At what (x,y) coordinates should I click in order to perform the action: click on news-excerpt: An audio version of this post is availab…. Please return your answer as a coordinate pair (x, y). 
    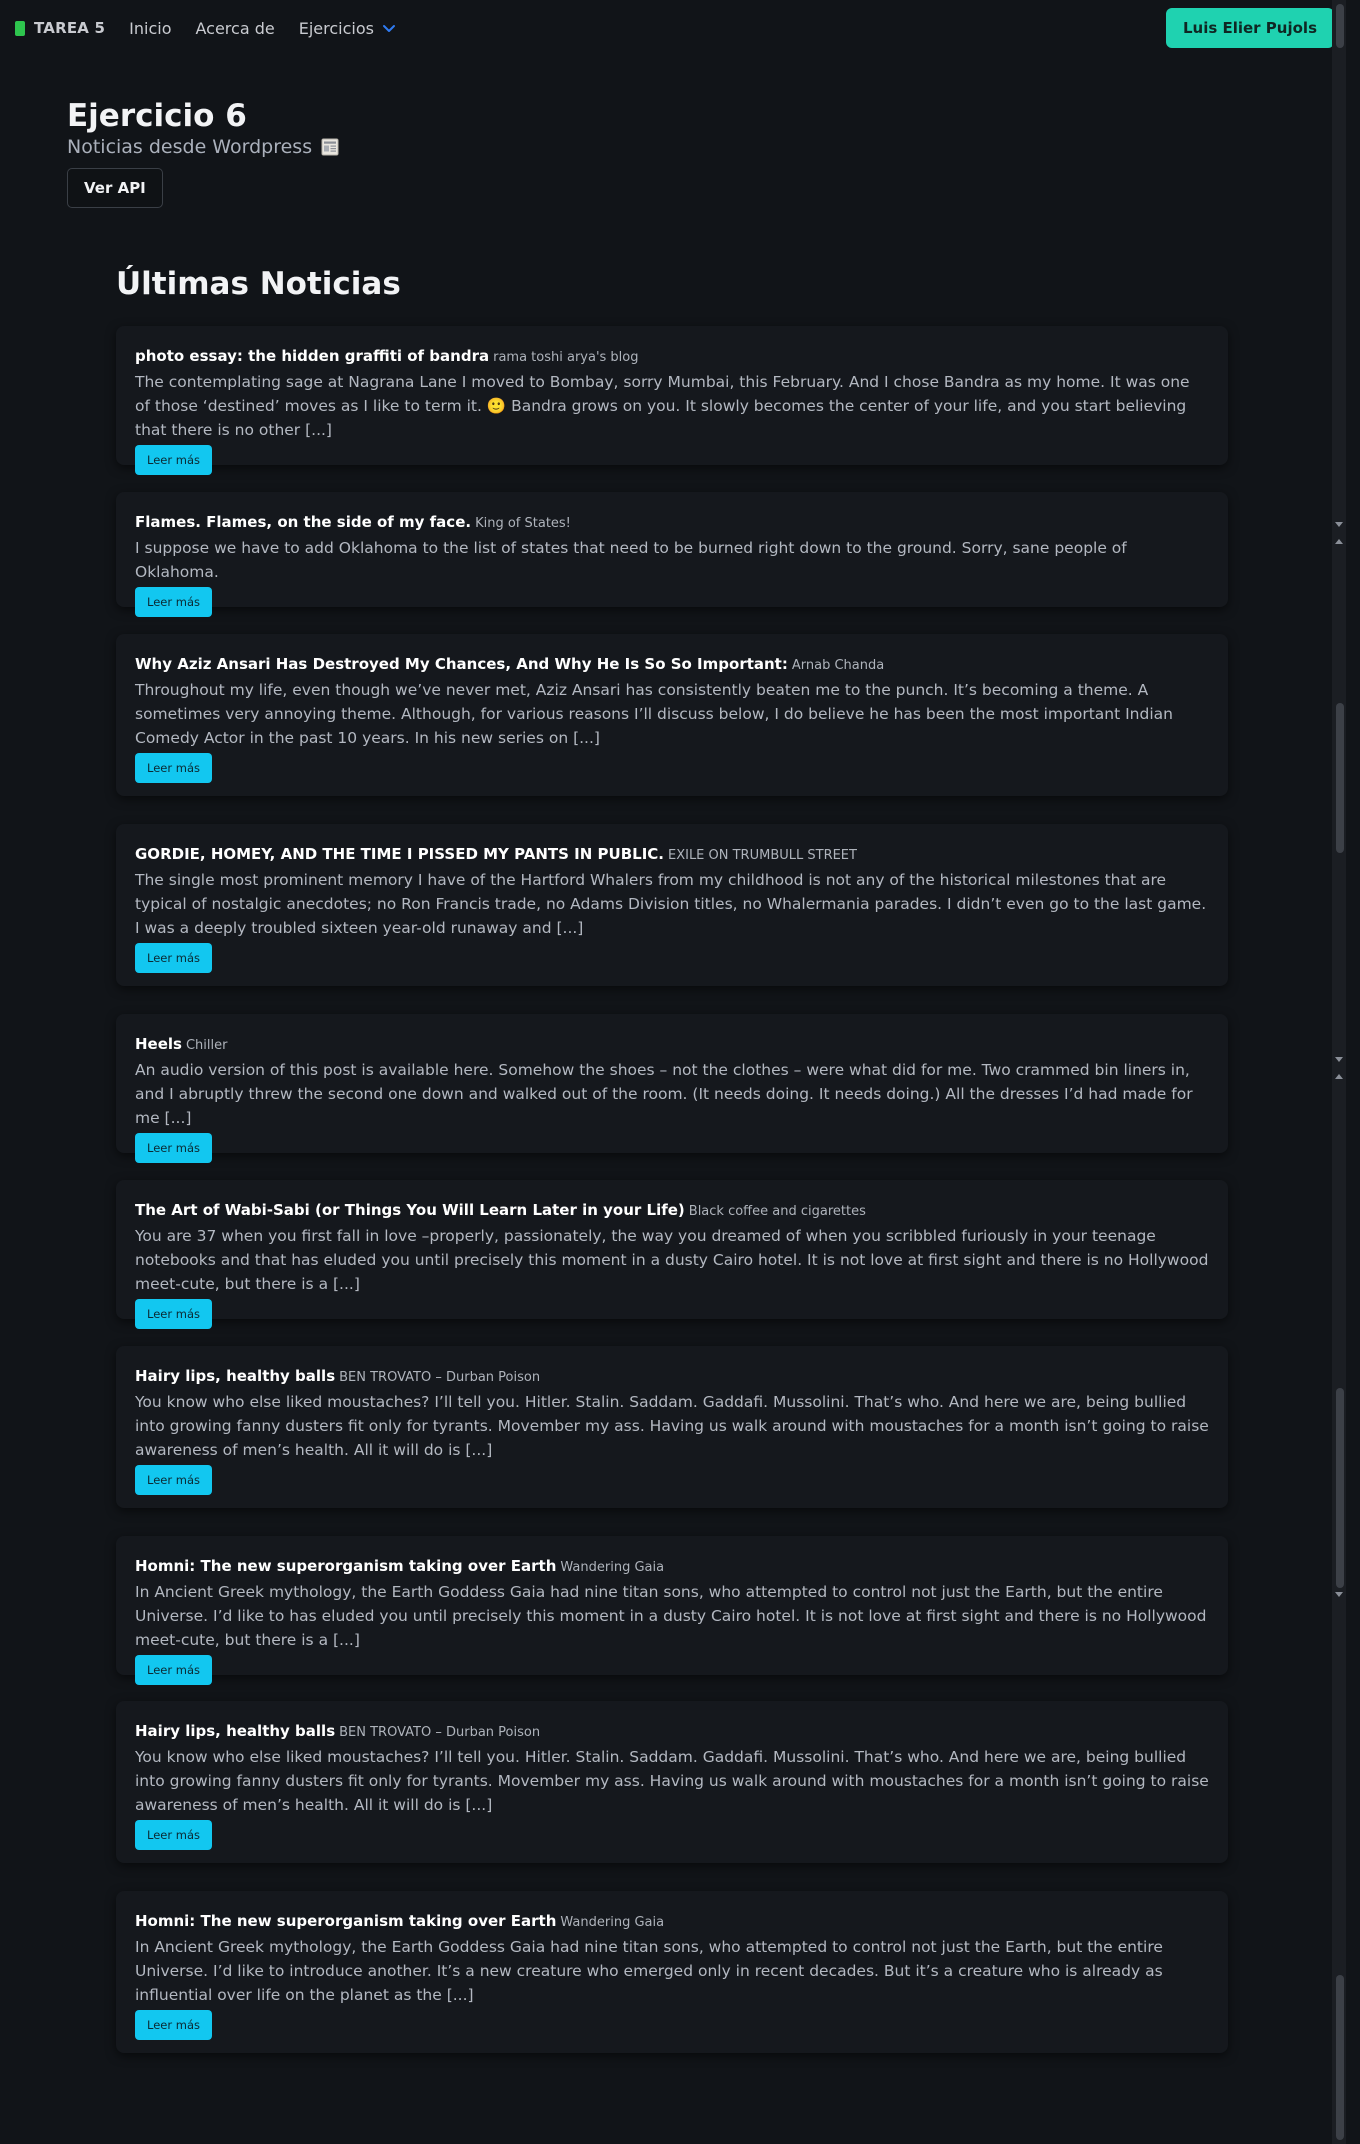
    Looking at the image, I should click on (664, 1094).